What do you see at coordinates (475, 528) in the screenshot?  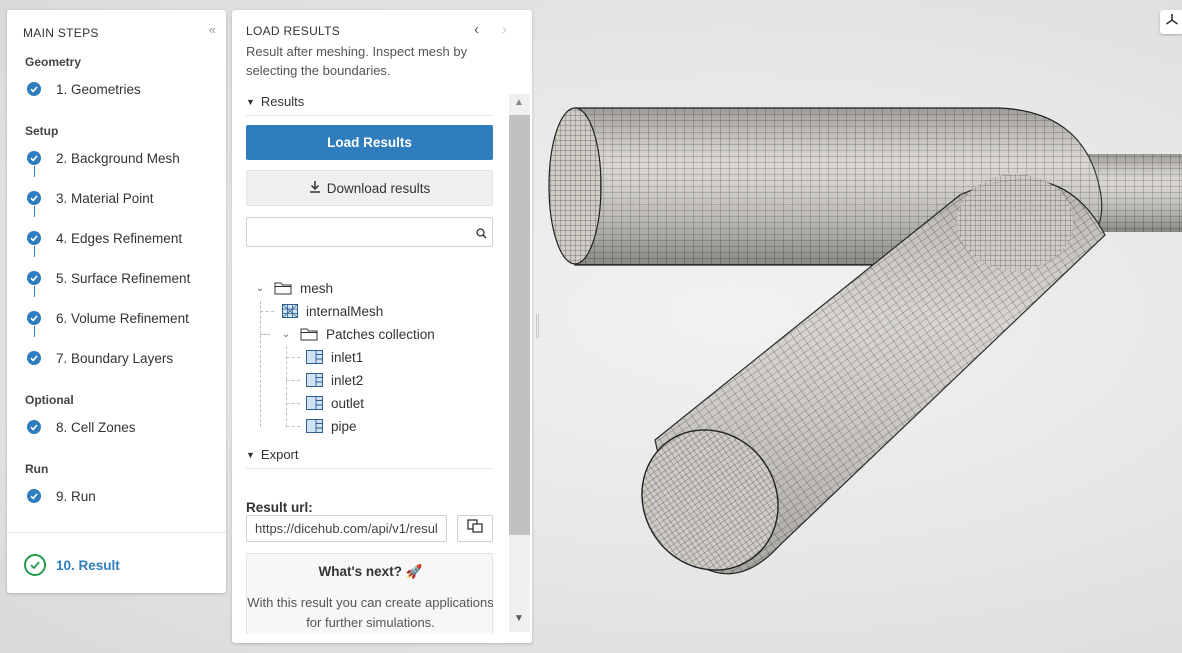 I see `copy-url-button` at bounding box center [475, 528].